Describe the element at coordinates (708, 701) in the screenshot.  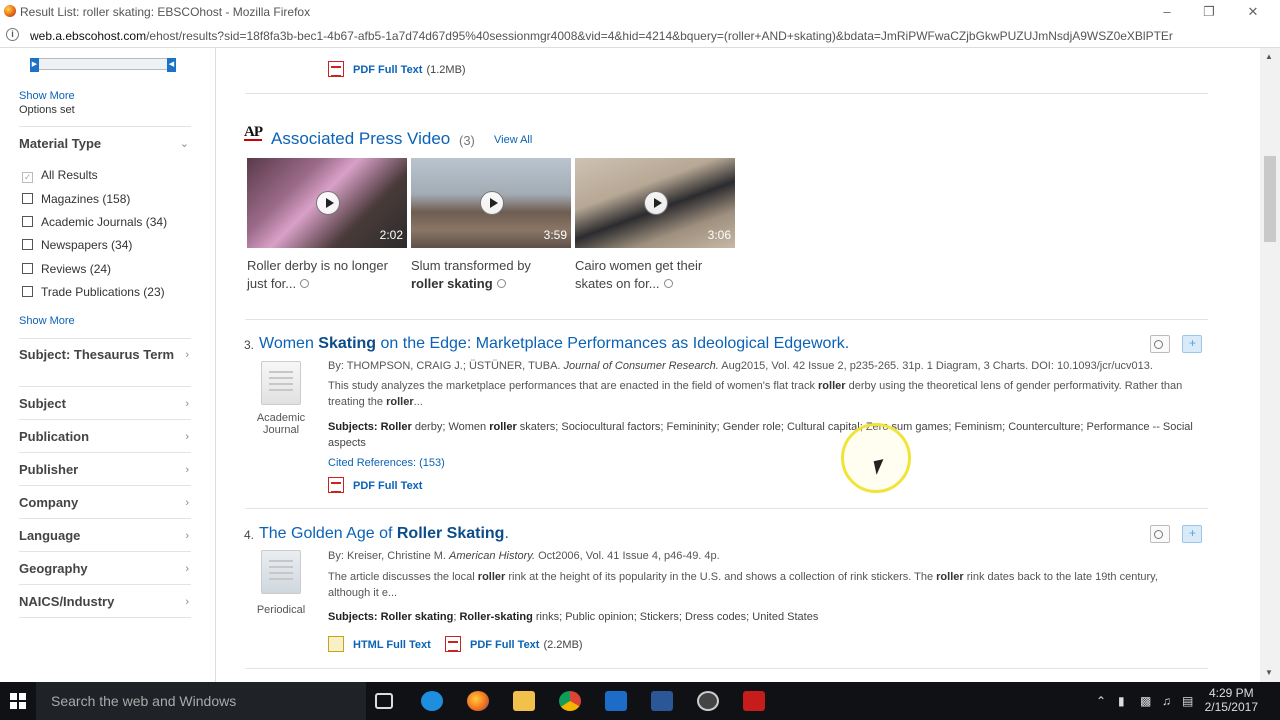
I see `media-app-icon` at that location.